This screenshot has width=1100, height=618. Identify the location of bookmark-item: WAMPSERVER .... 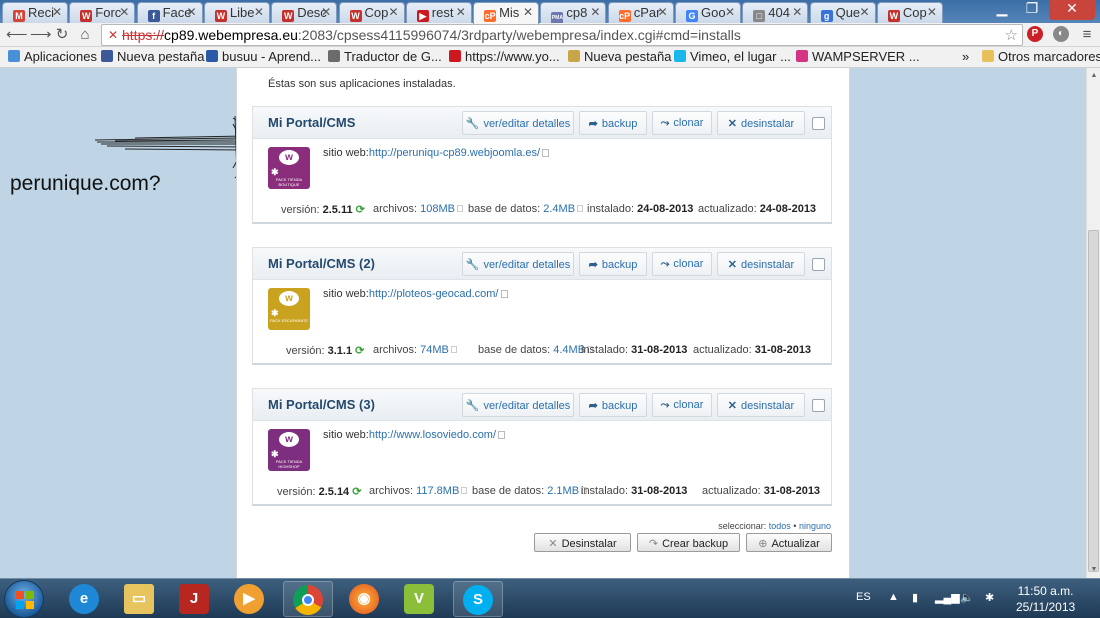
(858, 56).